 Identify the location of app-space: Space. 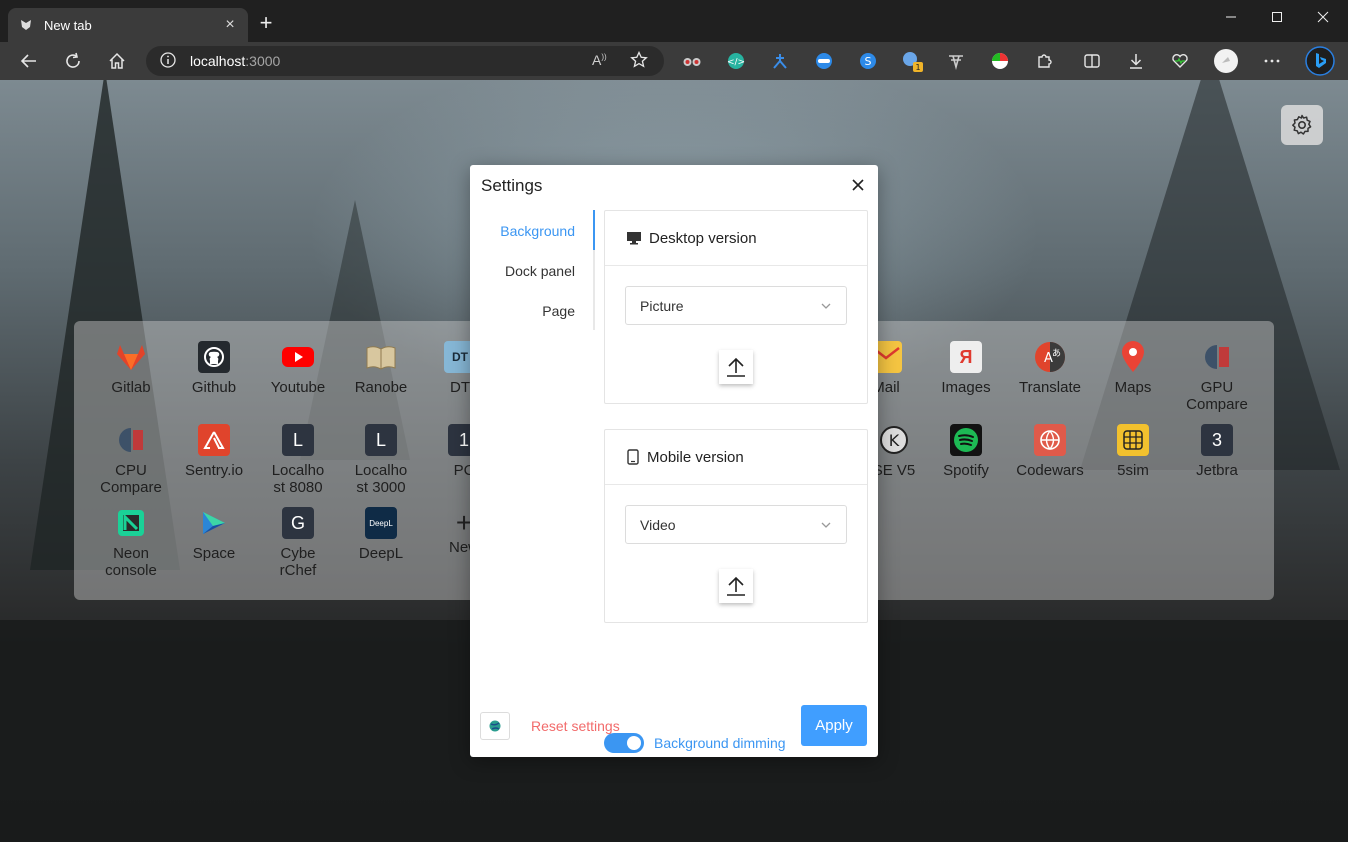
(214, 534).